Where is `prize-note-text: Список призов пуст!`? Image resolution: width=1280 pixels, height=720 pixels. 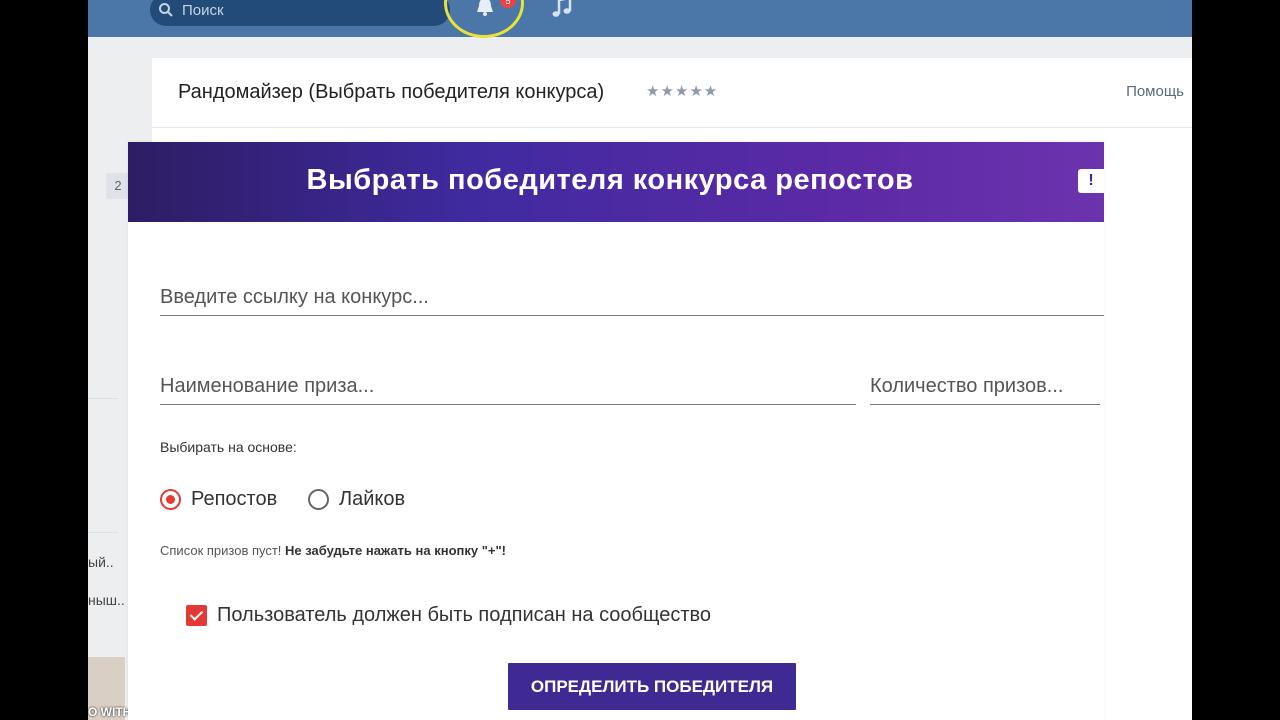
prize-note-text: Список призов пуст! is located at coordinates (223, 550).